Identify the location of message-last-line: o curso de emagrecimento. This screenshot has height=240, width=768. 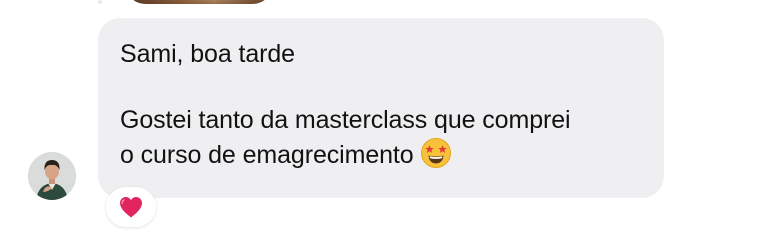
(381, 157).